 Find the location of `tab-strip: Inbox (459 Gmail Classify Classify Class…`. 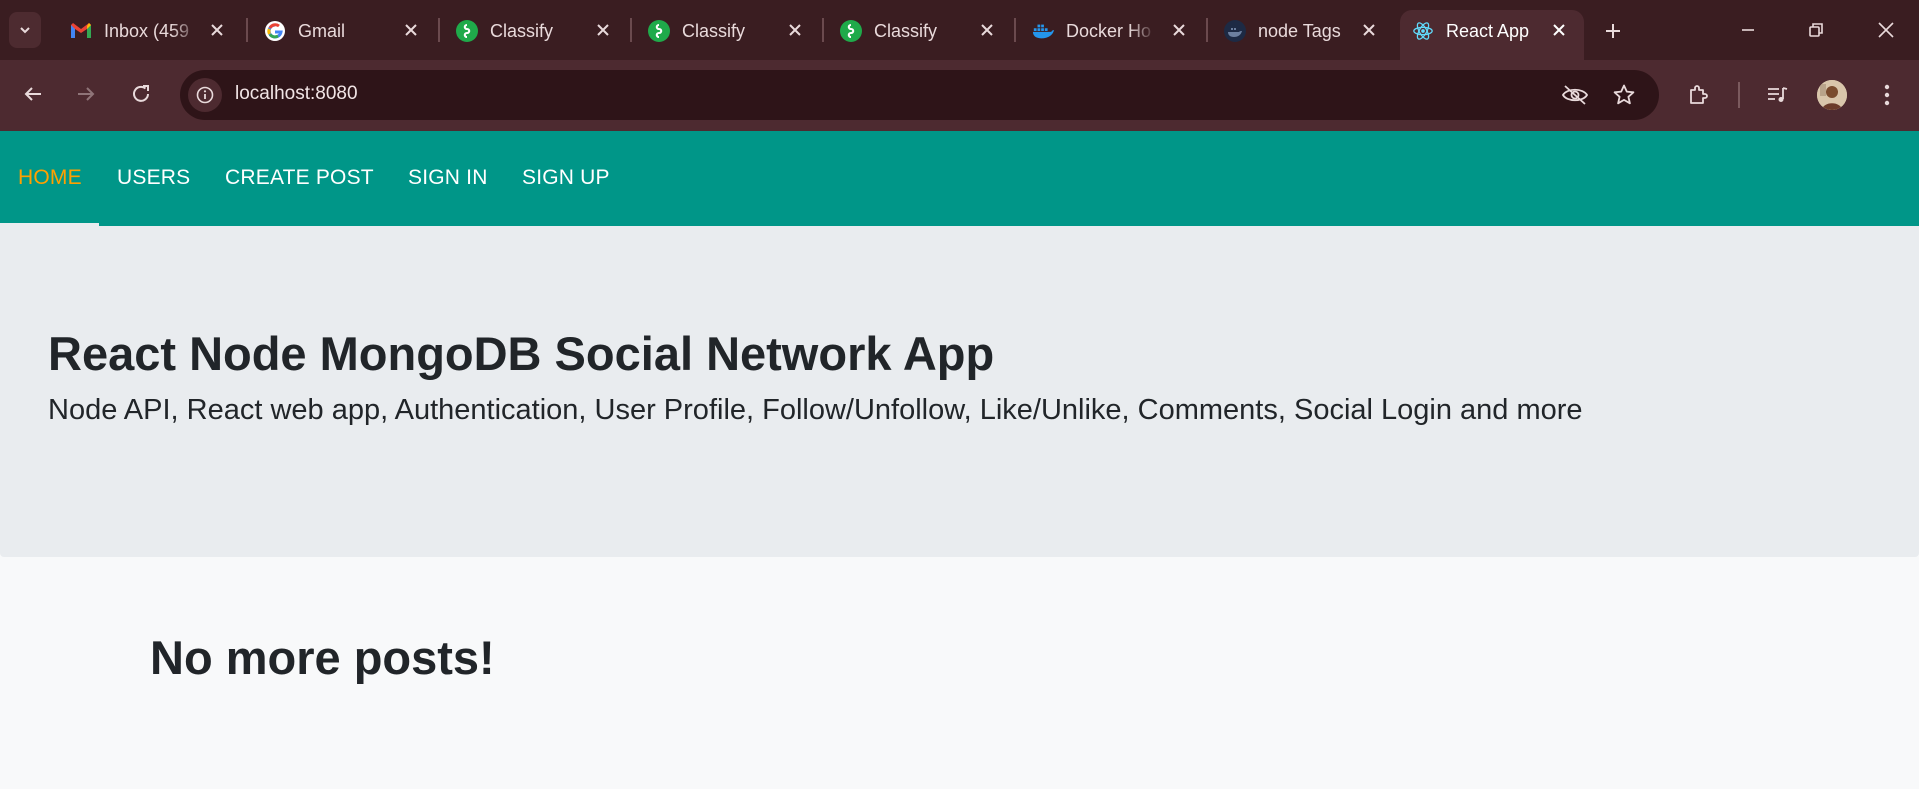

tab-strip: Inbox (459 Gmail Classify Classify Class… is located at coordinates (959, 30).